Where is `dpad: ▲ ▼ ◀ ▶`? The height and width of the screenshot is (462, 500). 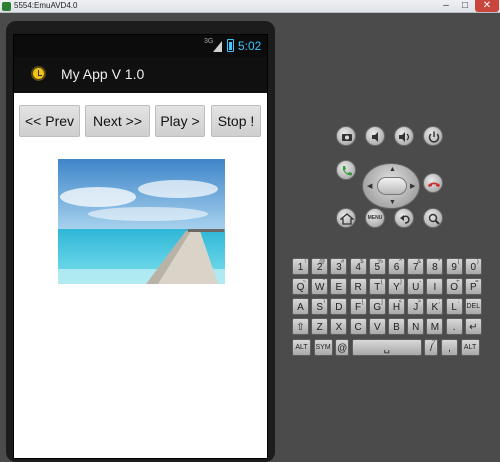
dpad: ▲ ▼ ◀ ▶ is located at coordinates (391, 186).